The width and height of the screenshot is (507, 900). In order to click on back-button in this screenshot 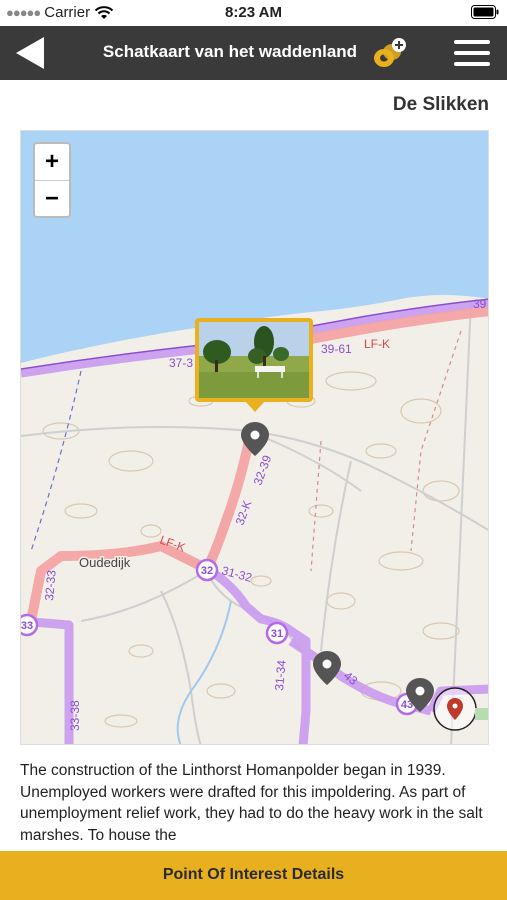, I will do `click(30, 53)`.